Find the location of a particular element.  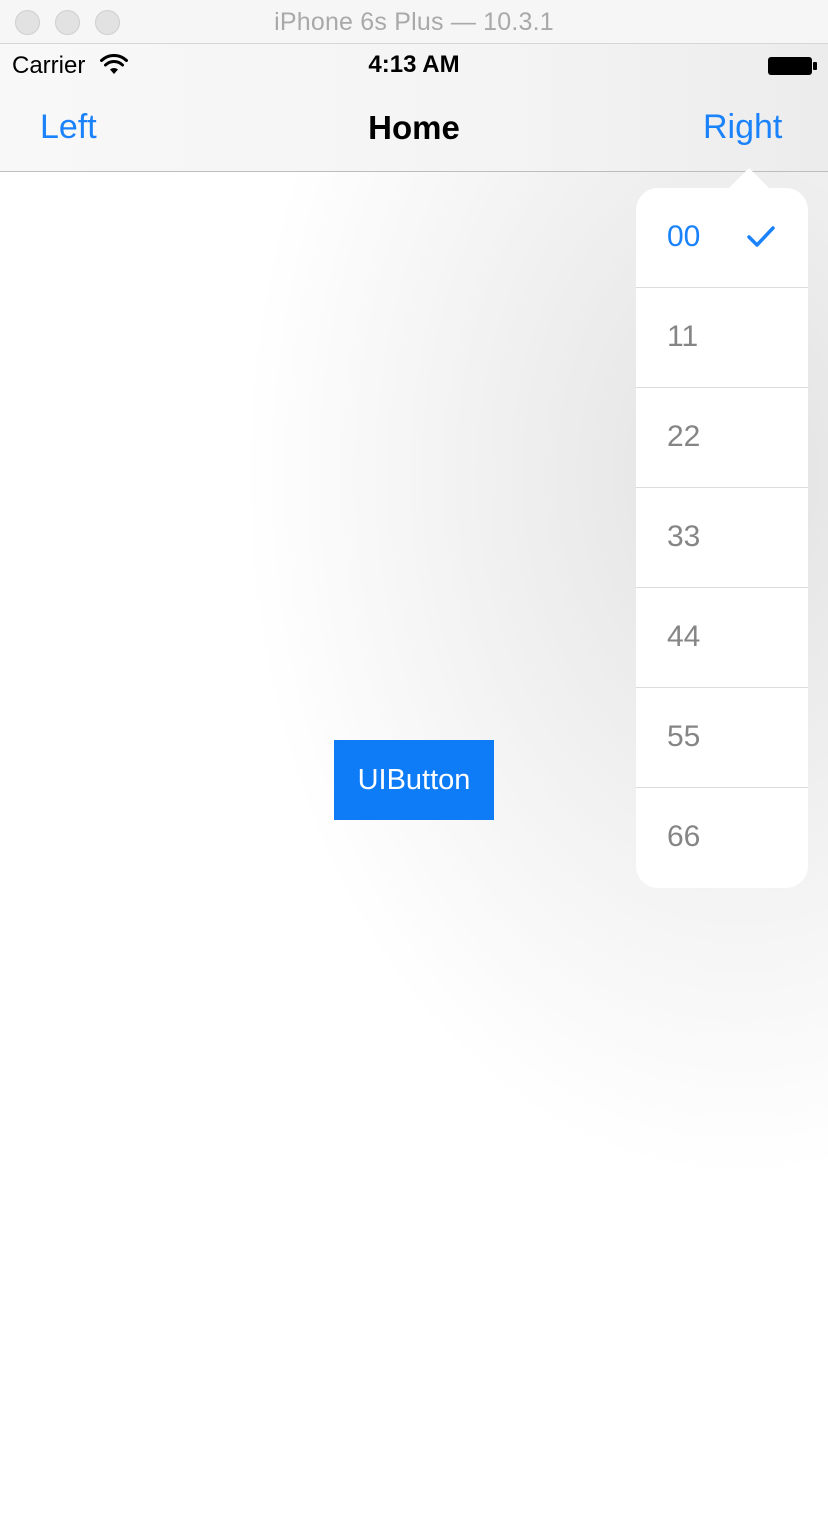

menu-item-label: 33 is located at coordinates (684, 536).